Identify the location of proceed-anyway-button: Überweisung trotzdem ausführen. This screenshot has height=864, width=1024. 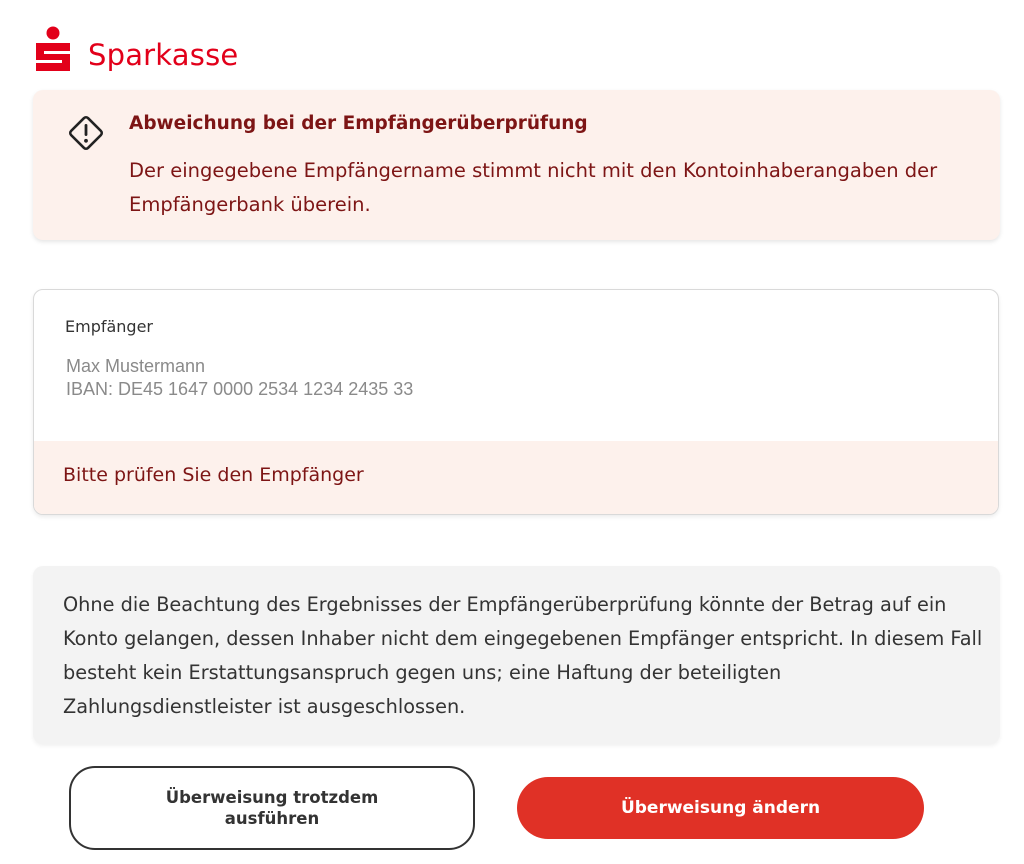
(272, 808).